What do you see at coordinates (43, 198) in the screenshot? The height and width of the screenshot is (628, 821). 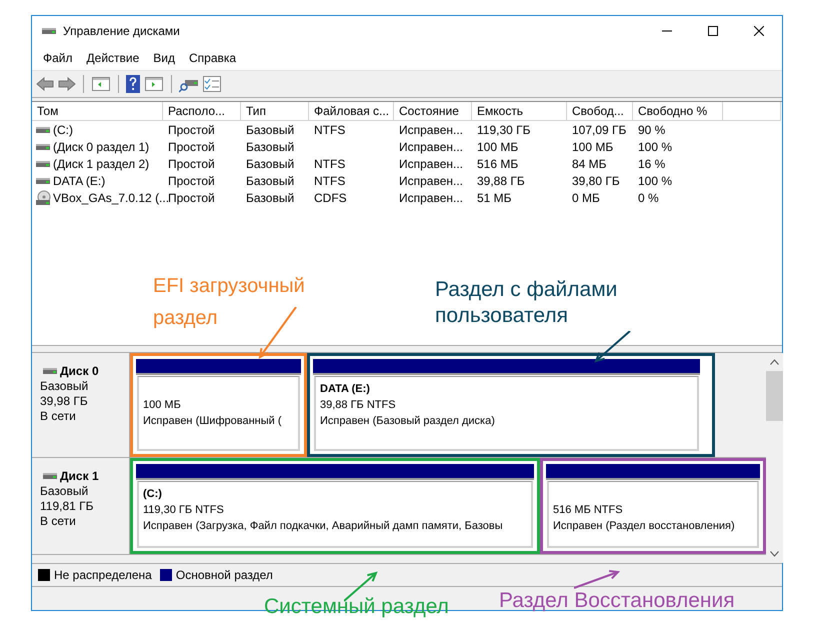 I see `cd-drive-icon` at bounding box center [43, 198].